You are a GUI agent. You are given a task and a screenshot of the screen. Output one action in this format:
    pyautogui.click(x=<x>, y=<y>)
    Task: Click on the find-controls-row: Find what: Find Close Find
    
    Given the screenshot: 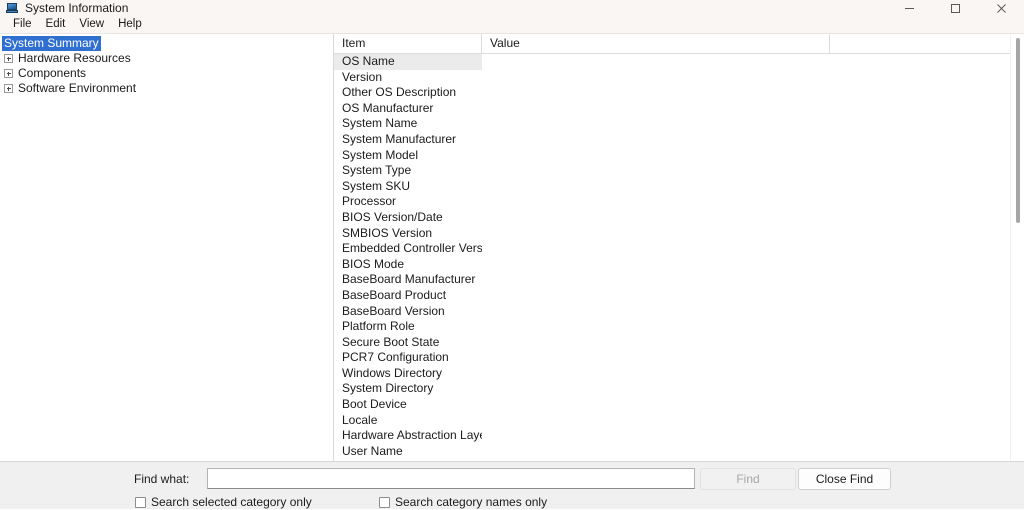 What is the action you would take?
    pyautogui.click(x=512, y=479)
    